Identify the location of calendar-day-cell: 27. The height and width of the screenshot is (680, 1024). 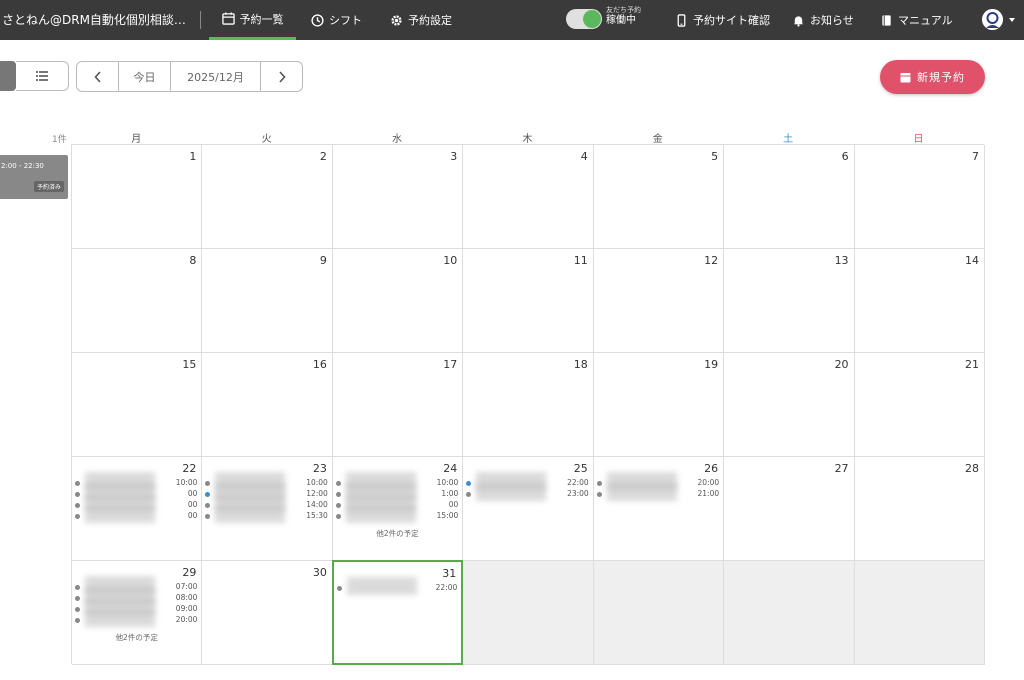
(789, 509).